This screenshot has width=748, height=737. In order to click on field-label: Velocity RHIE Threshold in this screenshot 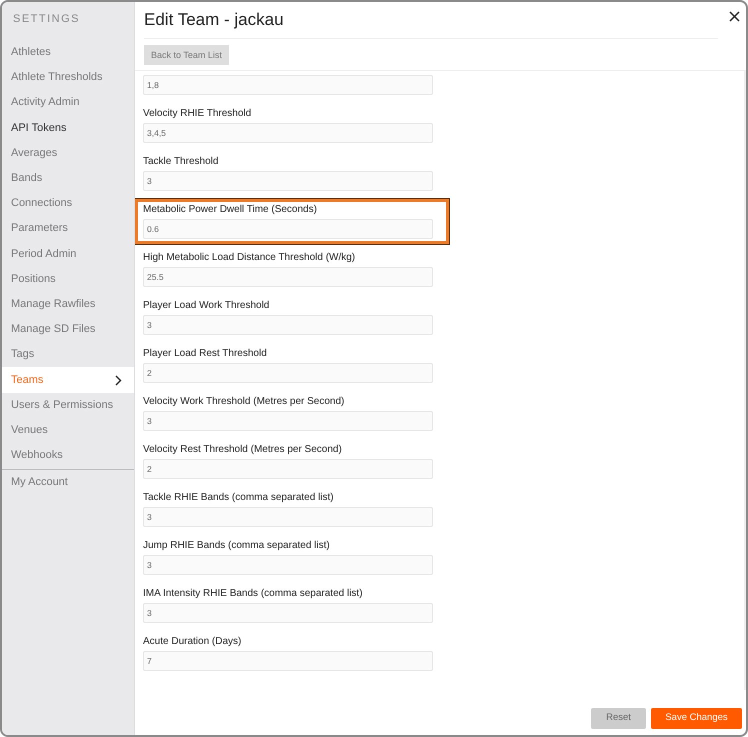, I will do `click(197, 114)`.